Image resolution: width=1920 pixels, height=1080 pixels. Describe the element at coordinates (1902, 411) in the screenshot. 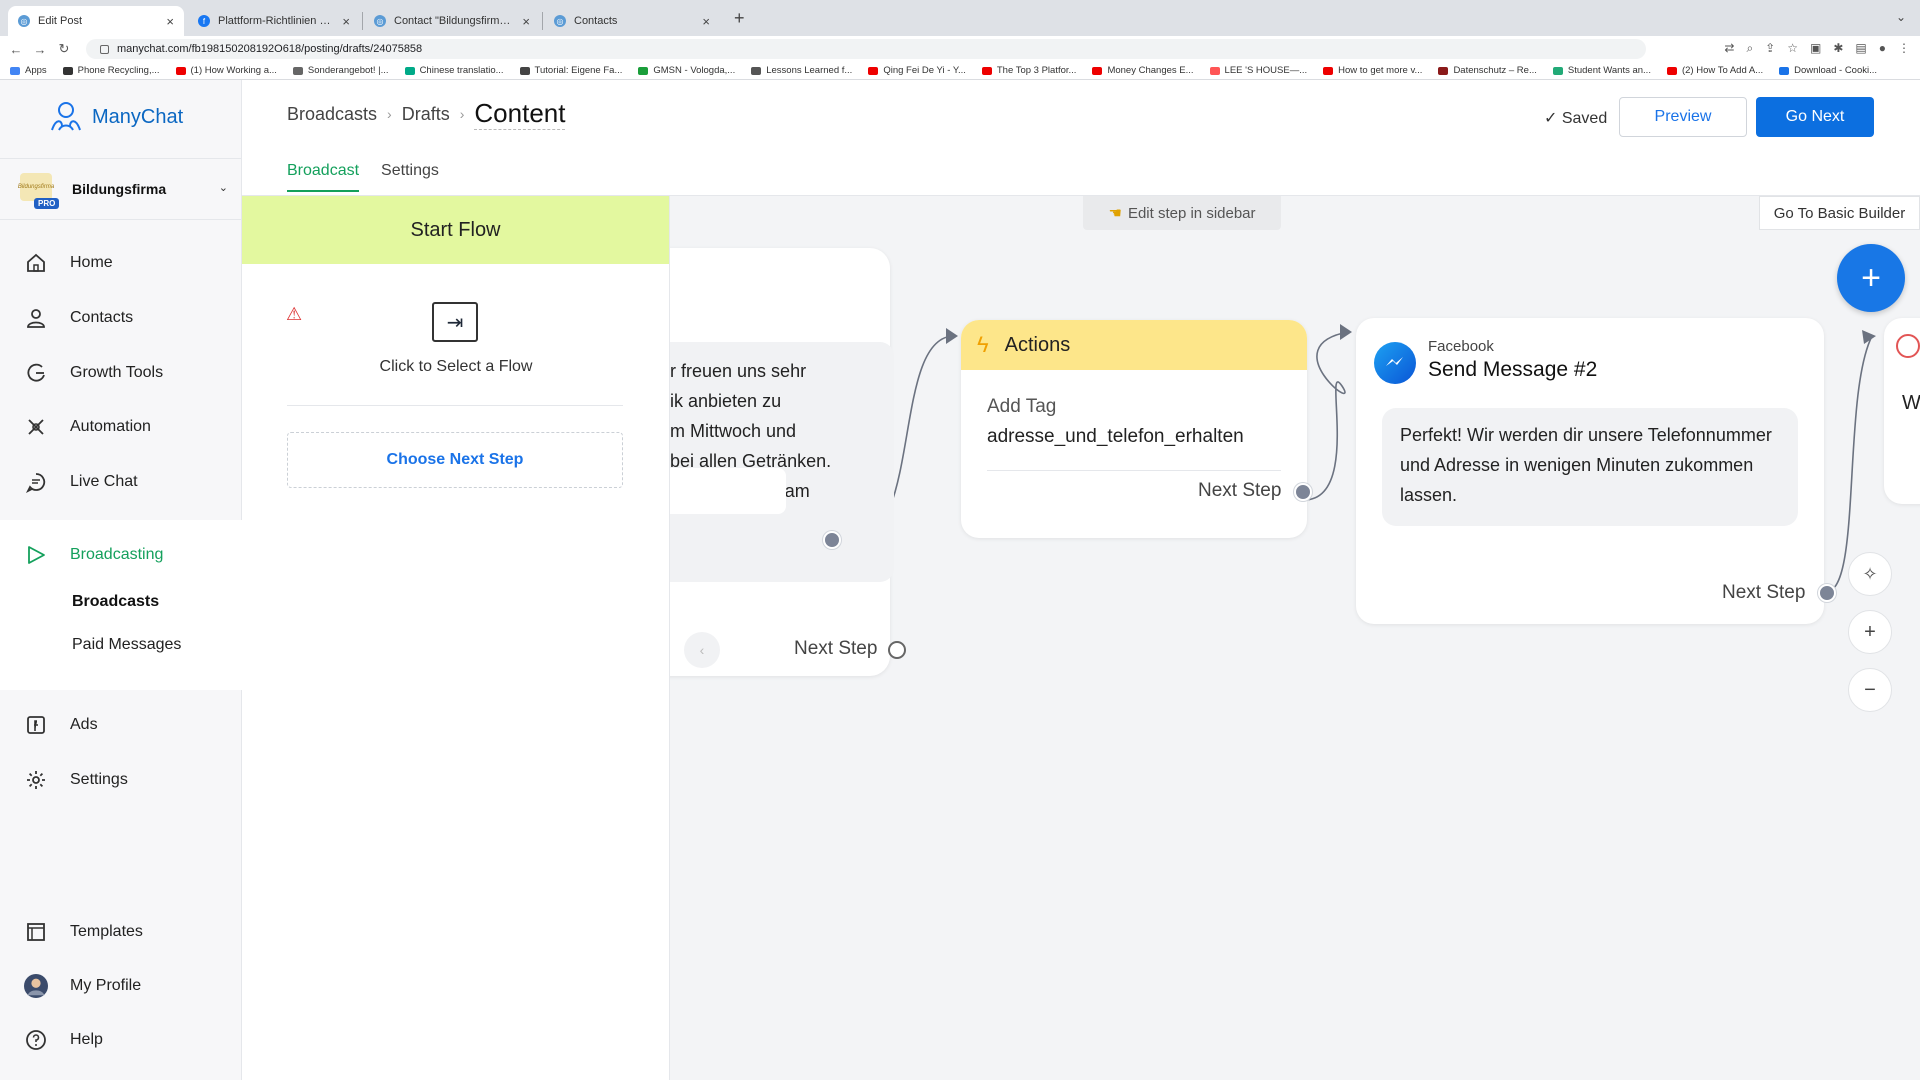

I see `delay-card: W` at that location.